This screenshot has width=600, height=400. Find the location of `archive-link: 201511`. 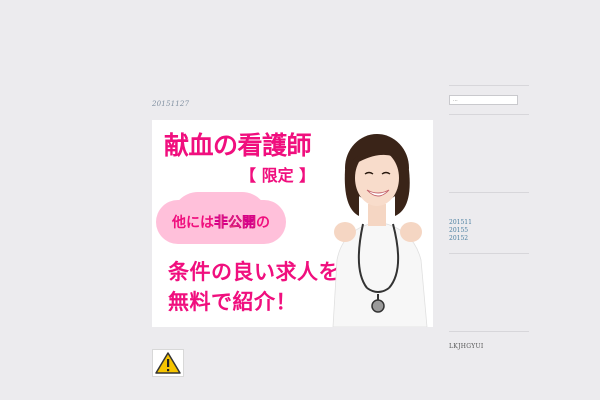

archive-link: 201511 is located at coordinates (460, 223).